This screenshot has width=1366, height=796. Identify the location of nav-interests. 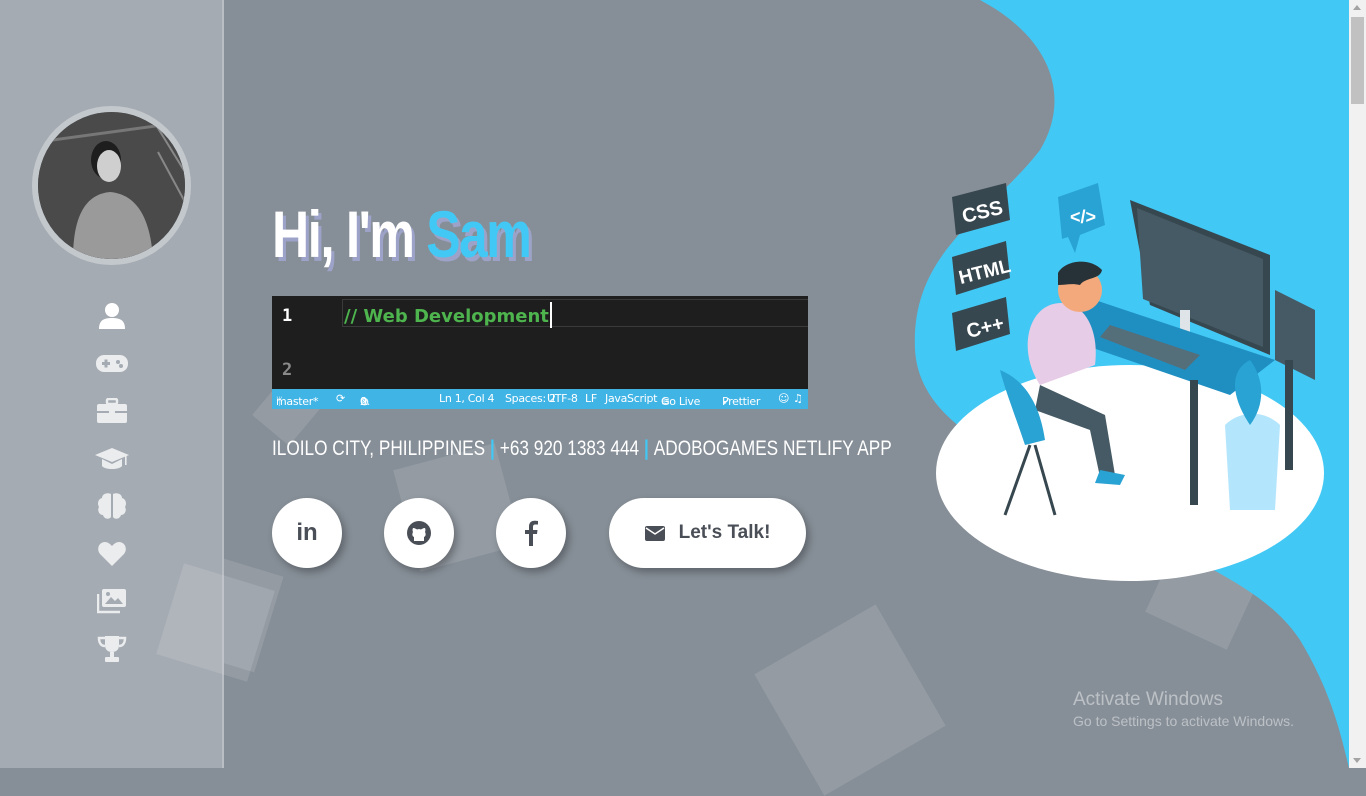
(112, 554).